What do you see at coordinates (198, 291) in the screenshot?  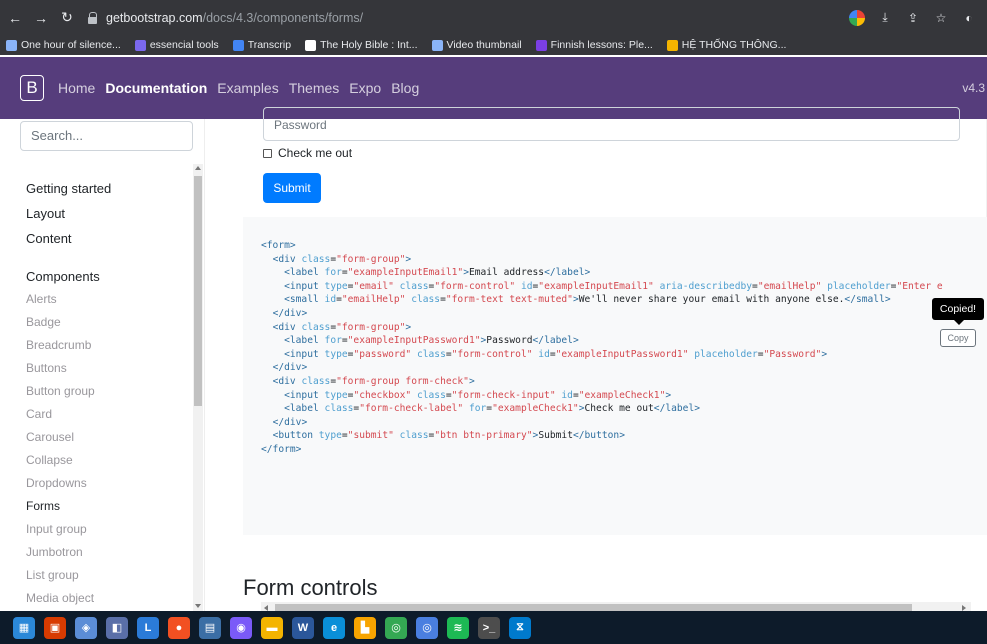 I see `sidebar-scroll-thumb` at bounding box center [198, 291].